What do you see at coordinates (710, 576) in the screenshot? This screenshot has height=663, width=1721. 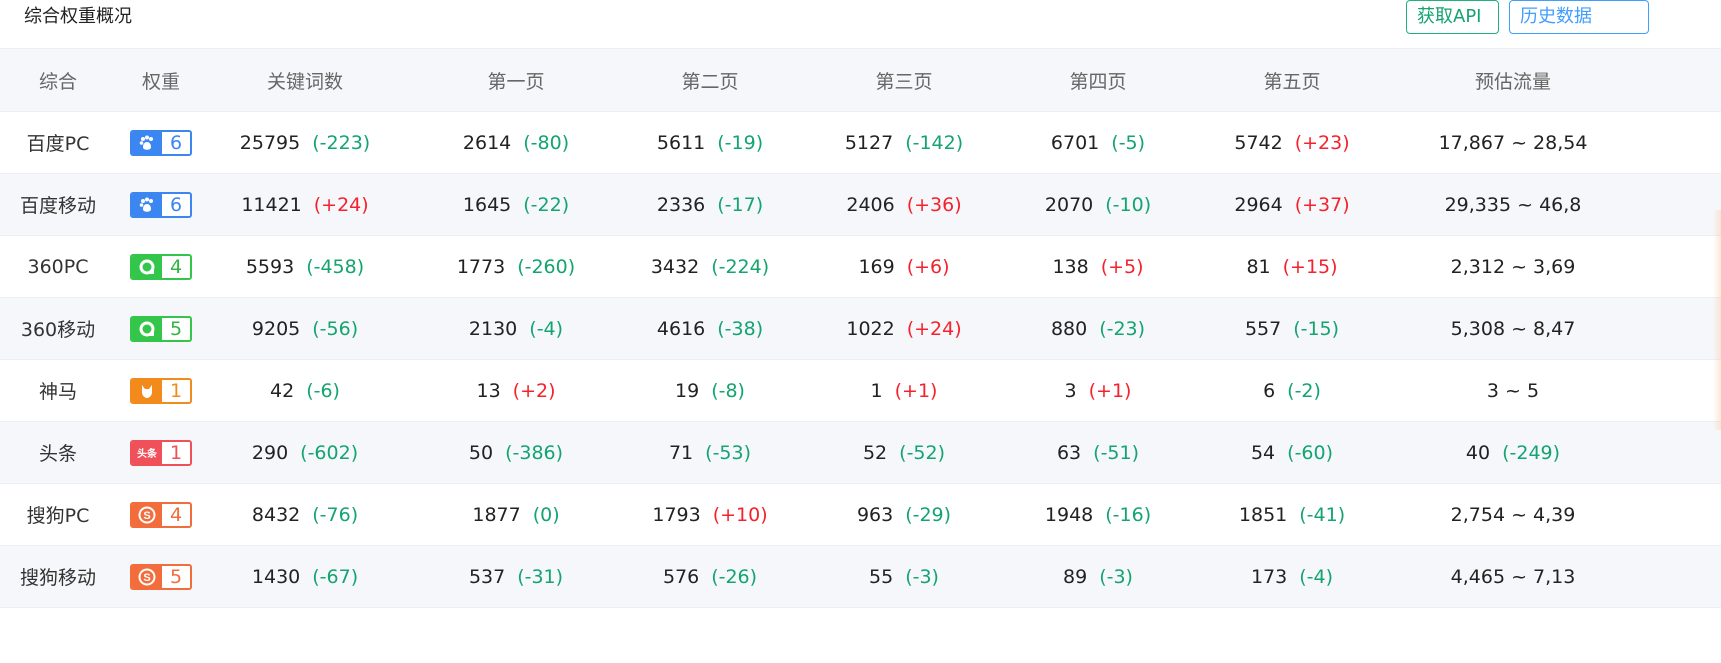 I see `page2-cell: 576 (-26)` at bounding box center [710, 576].